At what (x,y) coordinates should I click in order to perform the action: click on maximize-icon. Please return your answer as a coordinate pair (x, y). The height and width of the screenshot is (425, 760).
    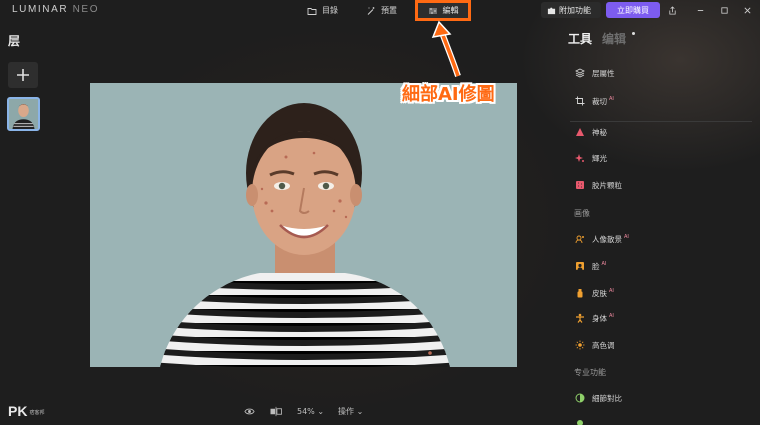
    Looking at the image, I should click on (724, 10).